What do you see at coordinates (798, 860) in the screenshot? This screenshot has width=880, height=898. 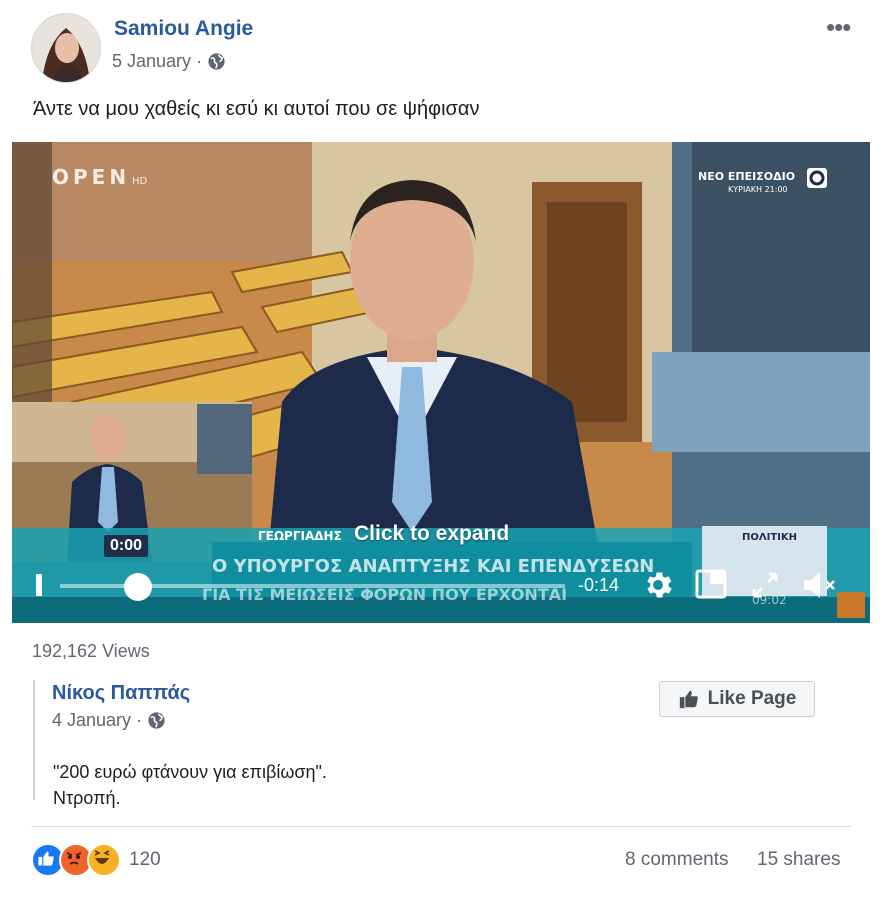 I see `shares-count: 15 shares` at bounding box center [798, 860].